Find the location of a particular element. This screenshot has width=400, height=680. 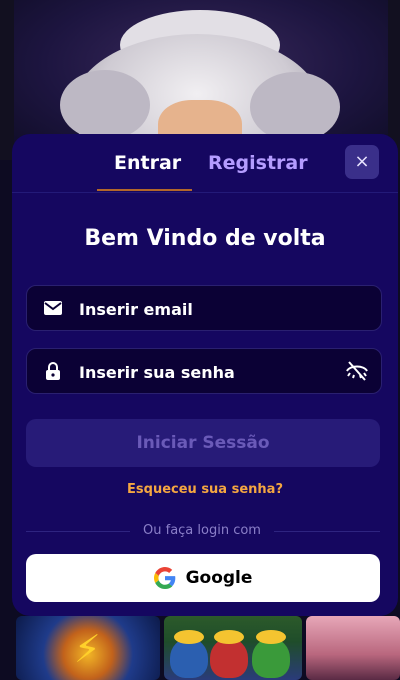

password-field is located at coordinates (204, 371).